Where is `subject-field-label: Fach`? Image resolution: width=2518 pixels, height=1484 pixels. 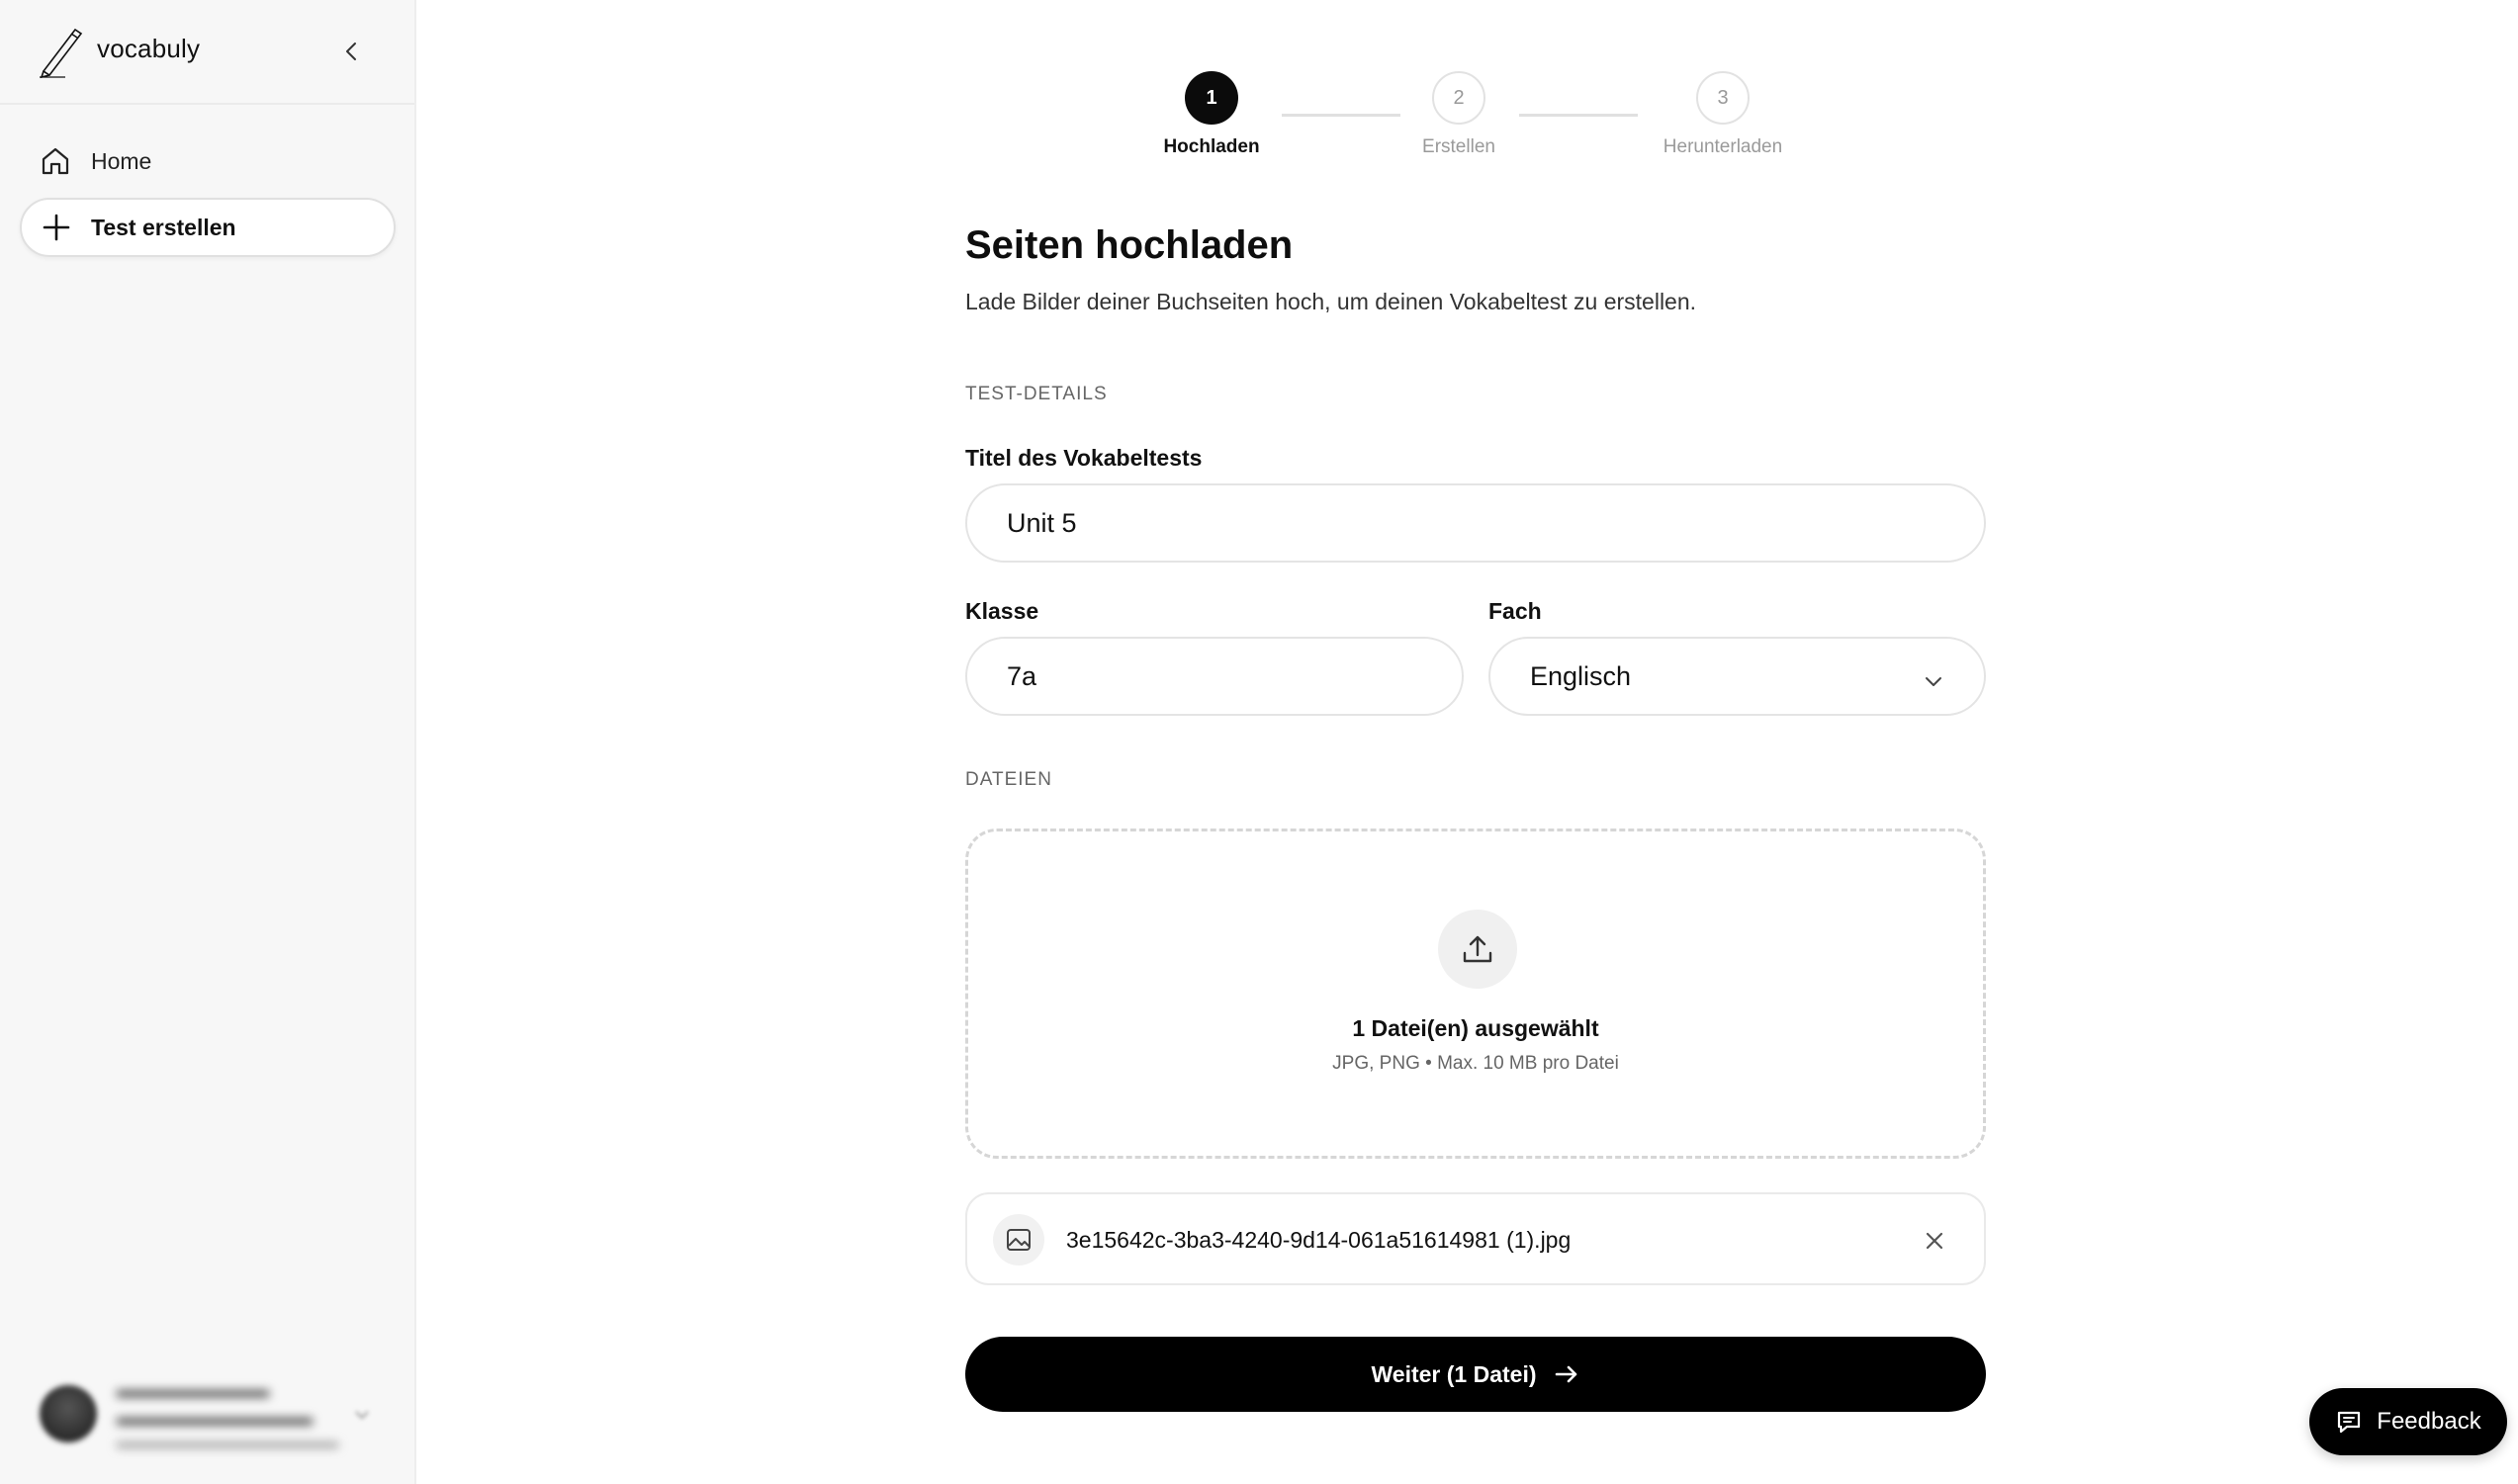 subject-field-label: Fach is located at coordinates (1515, 611).